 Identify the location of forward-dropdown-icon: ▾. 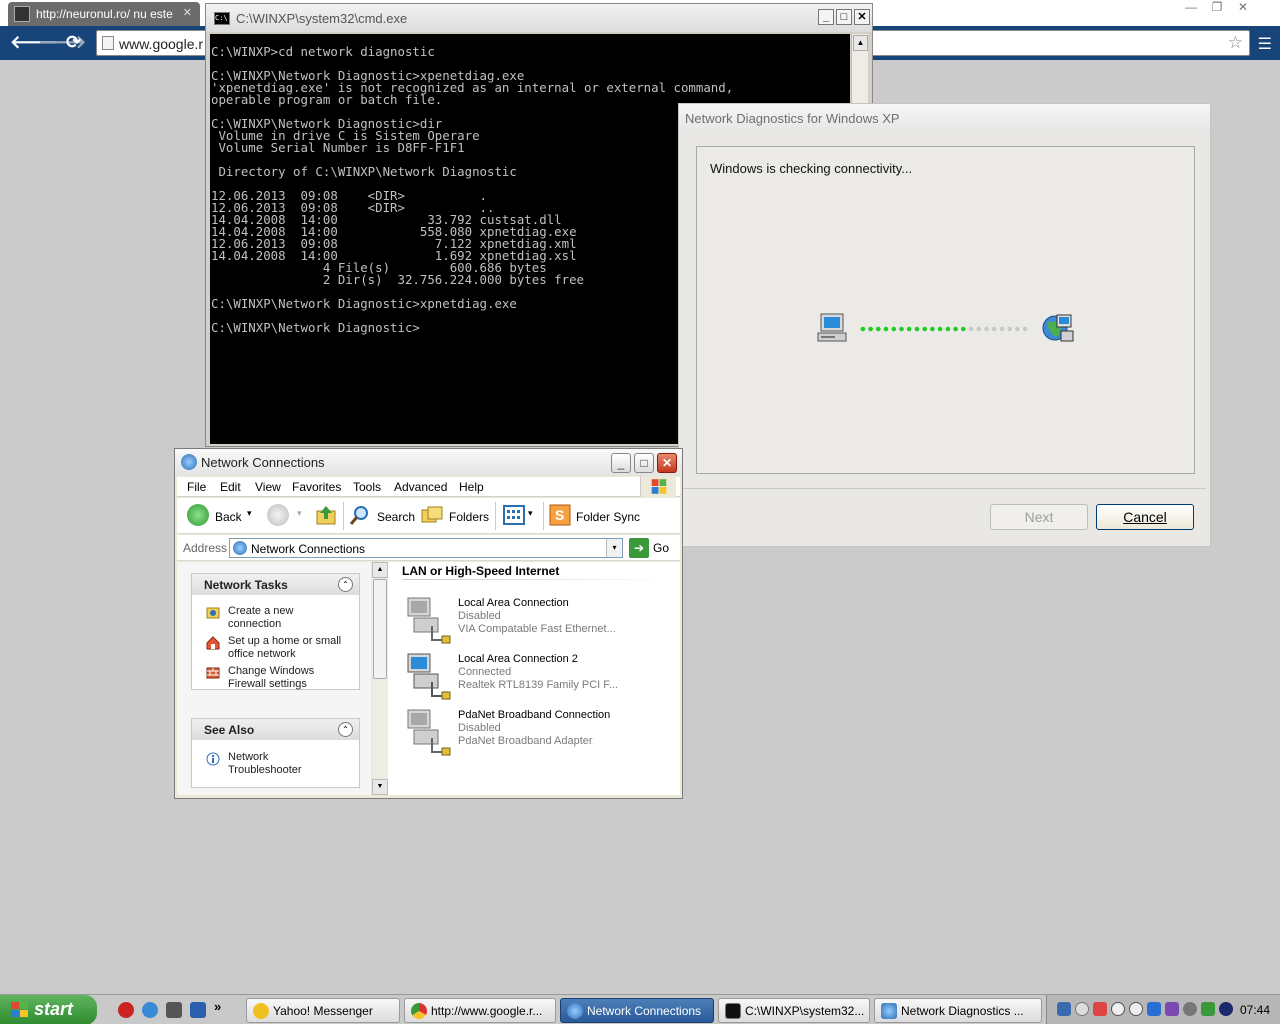
(299, 513).